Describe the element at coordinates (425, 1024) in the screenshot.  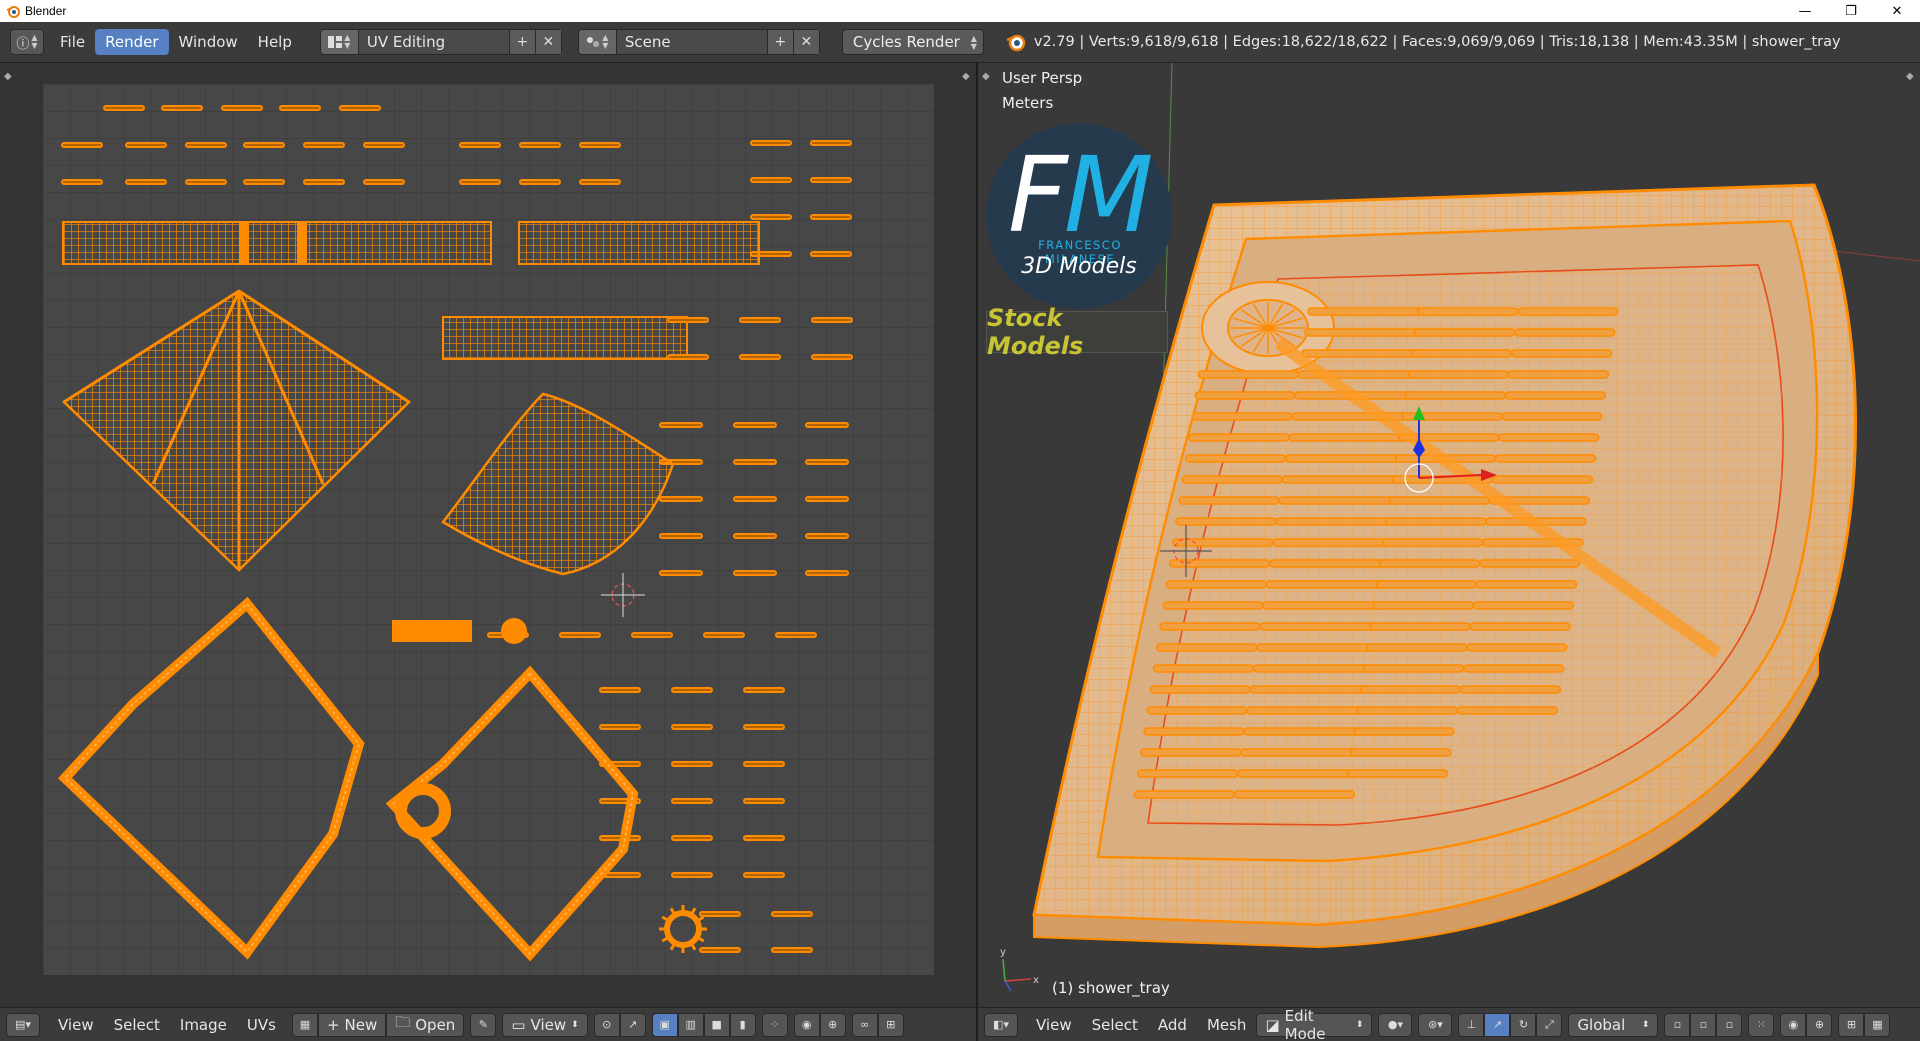
I see `open-image-button: 🗀 Open` at that location.